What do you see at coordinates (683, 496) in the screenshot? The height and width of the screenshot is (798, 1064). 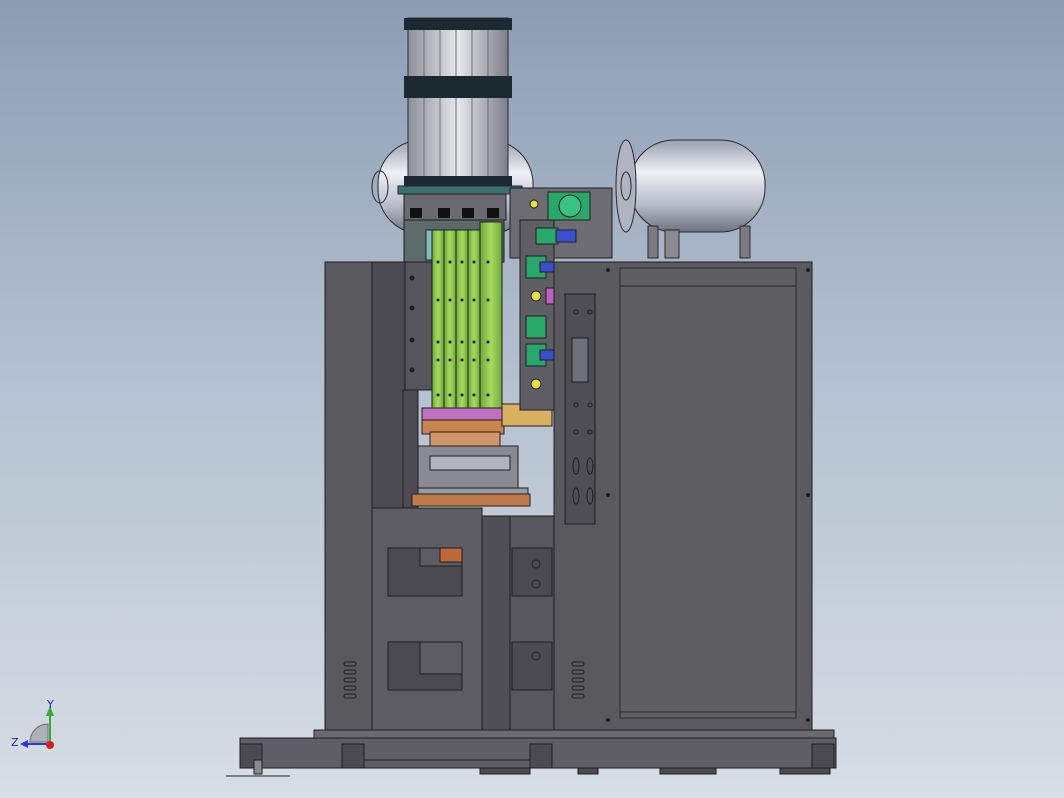 I see `right-cabinet` at bounding box center [683, 496].